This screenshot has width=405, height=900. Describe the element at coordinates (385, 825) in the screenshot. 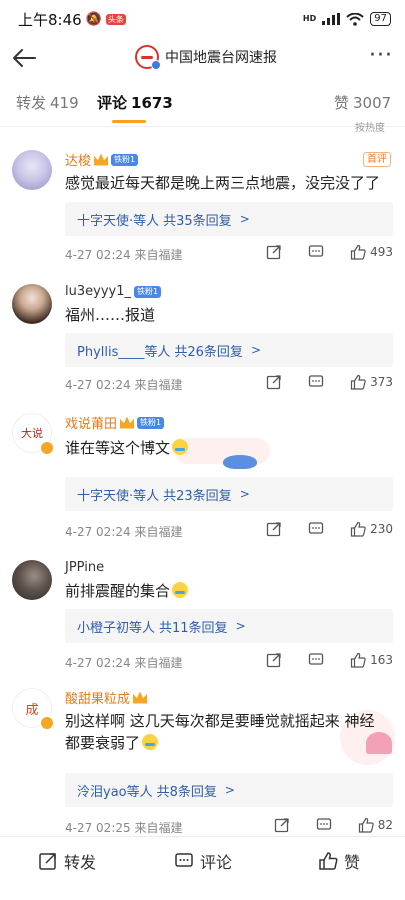

I see `like-count: 82` at that location.